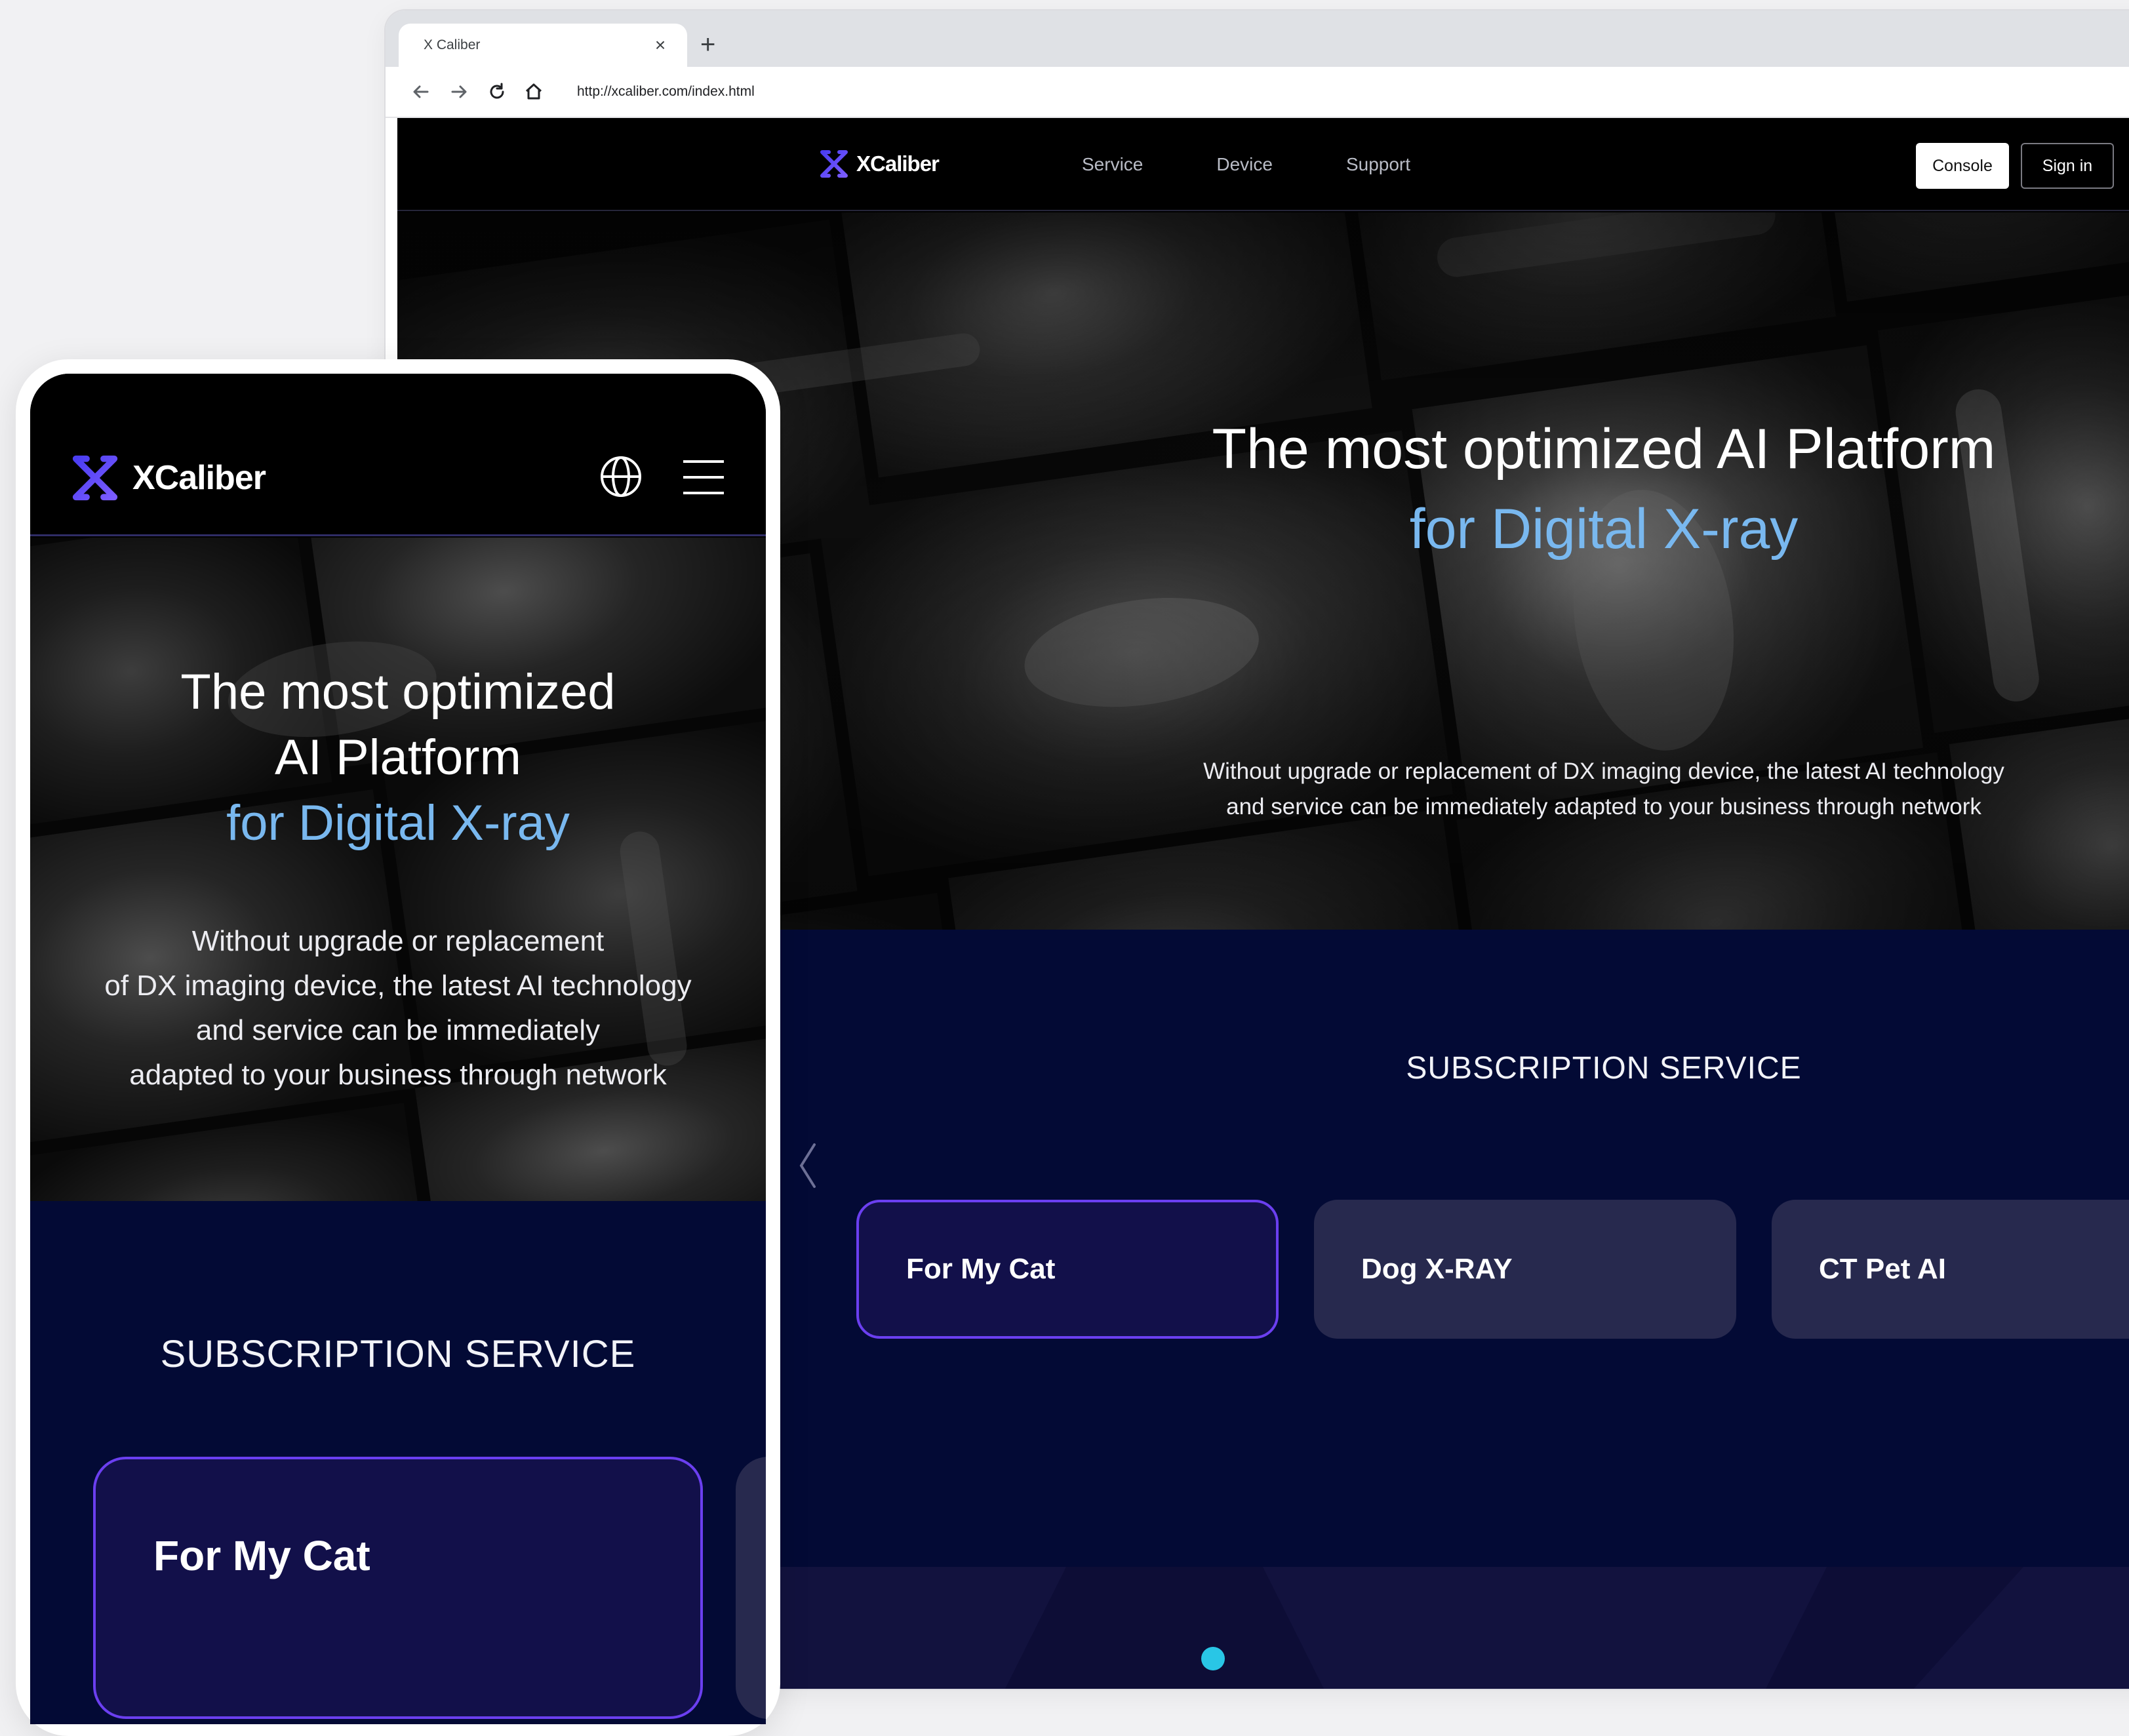  What do you see at coordinates (1067, 1269) in the screenshot?
I see `subscription-card-for-my-cat: For My Cat` at bounding box center [1067, 1269].